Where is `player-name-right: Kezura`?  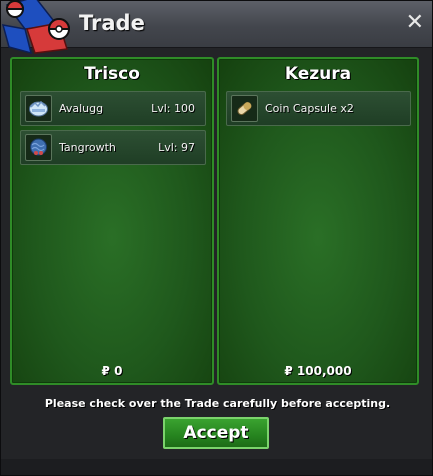
player-name-right: Kezura is located at coordinates (318, 74).